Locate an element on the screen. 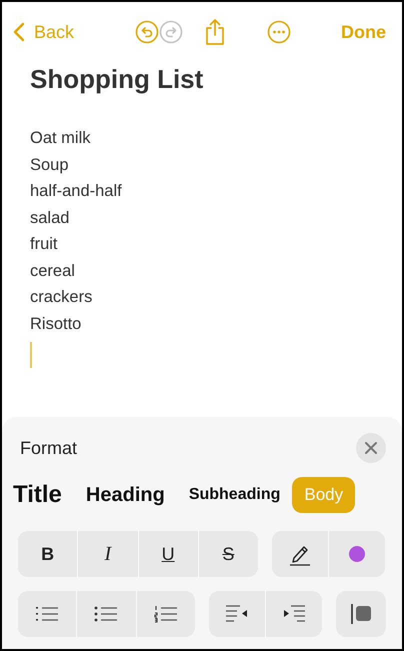 This screenshot has height=651, width=404. note-line: Oat milk is located at coordinates (61, 138).